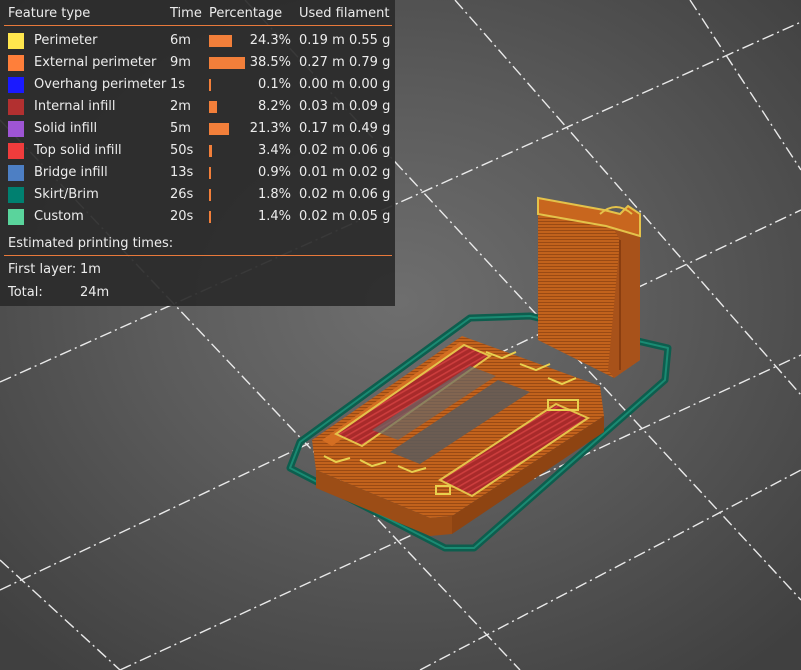 The height and width of the screenshot is (670, 801). Describe the element at coordinates (180, 62) in the screenshot. I see `feature-time: 9m` at that location.